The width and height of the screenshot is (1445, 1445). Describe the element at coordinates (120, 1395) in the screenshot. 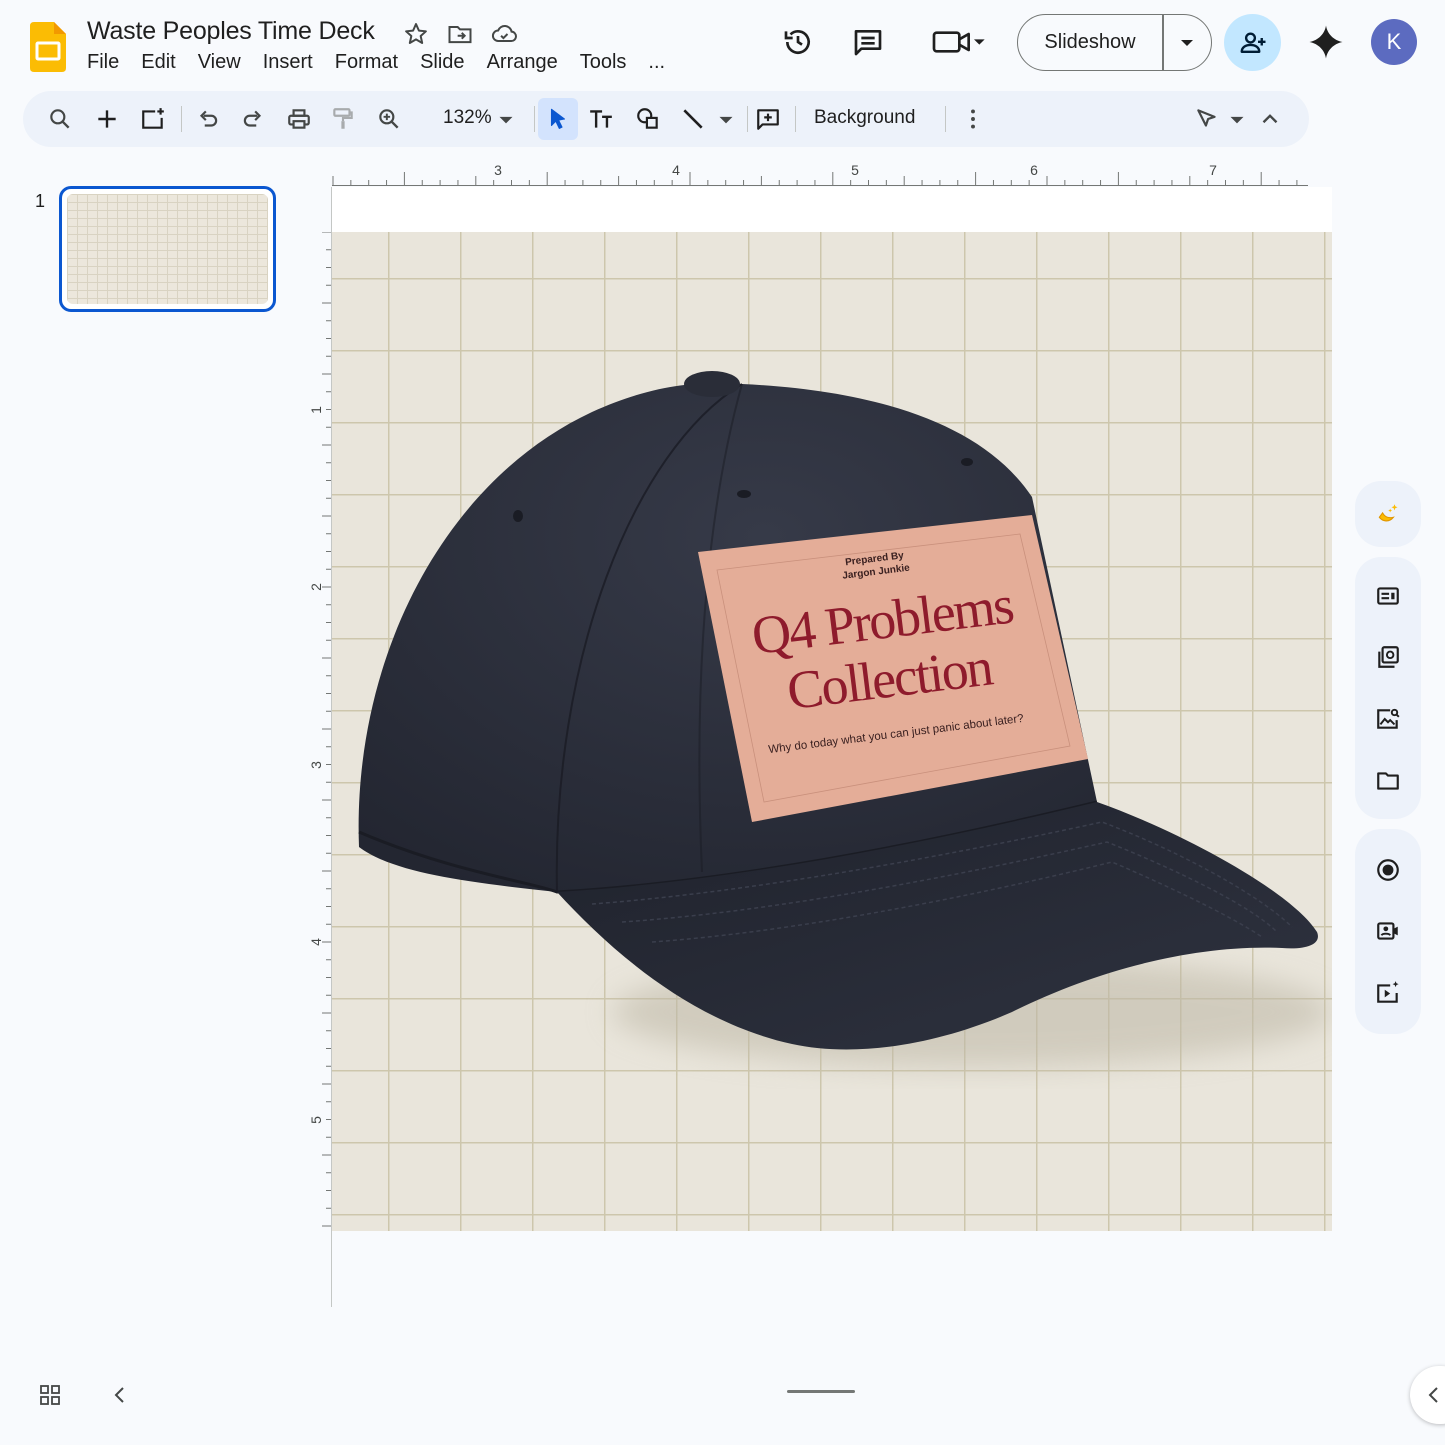

I see `collapse-filmstrip-icon` at that location.